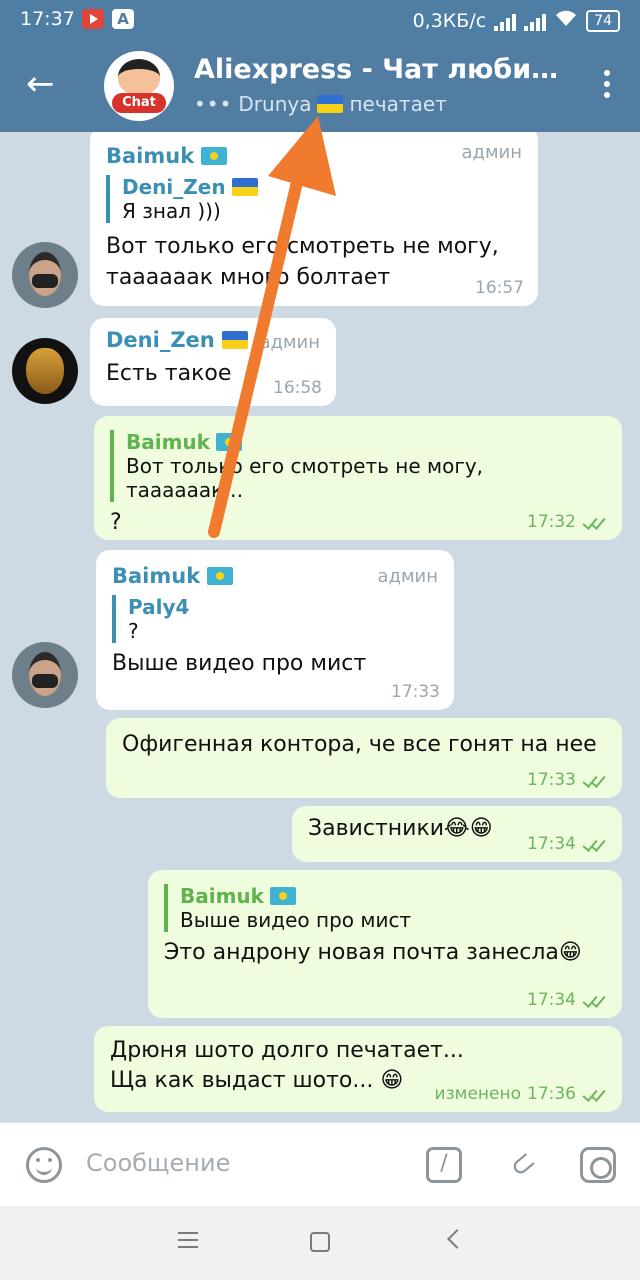 This screenshot has height=1280, width=640. What do you see at coordinates (607, 84) in the screenshot?
I see `more-options-icon` at bounding box center [607, 84].